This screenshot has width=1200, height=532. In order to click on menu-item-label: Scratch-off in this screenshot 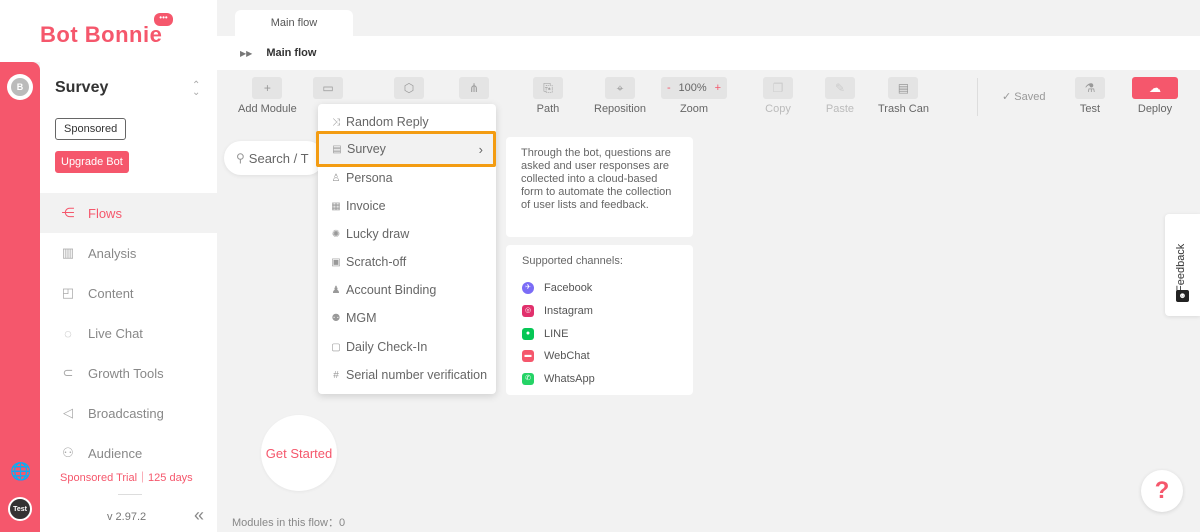, I will do `click(376, 262)`.